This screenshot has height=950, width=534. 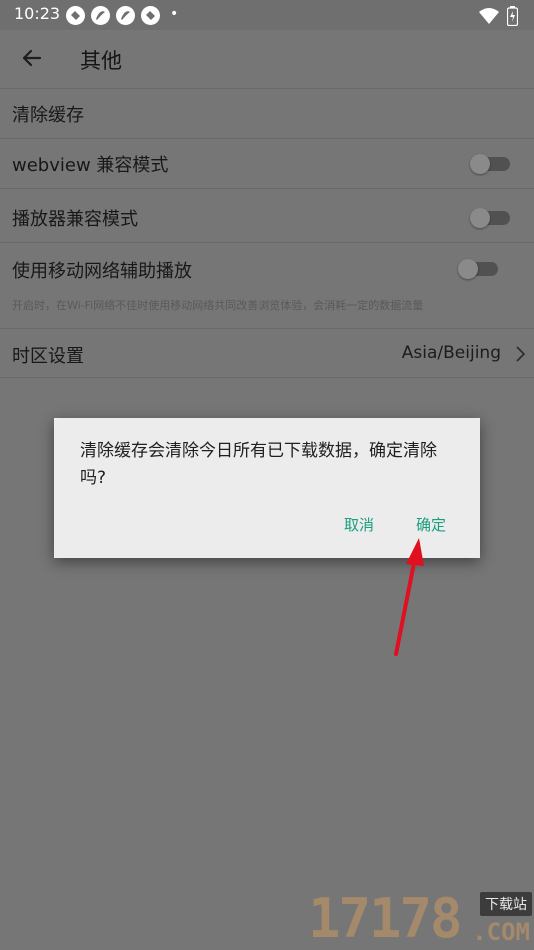 What do you see at coordinates (409, 597) in the screenshot?
I see `annotation-arrow-icon` at bounding box center [409, 597].